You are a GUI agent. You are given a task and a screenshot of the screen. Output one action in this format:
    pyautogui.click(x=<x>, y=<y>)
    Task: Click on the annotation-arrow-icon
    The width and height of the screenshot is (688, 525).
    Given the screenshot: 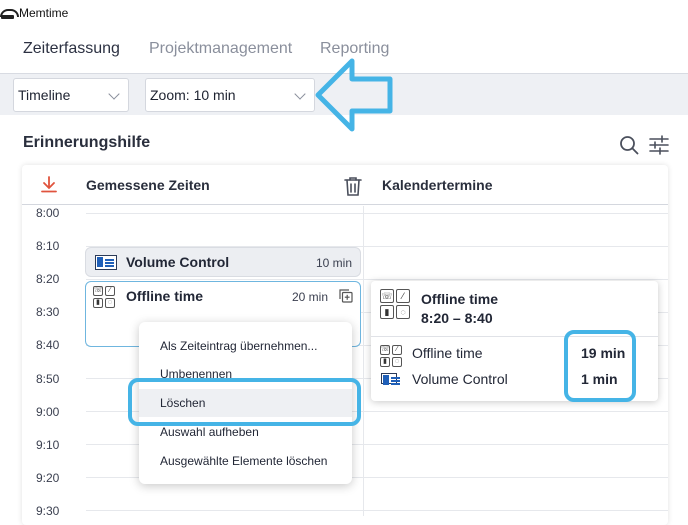 What is the action you would take?
    pyautogui.click(x=354, y=95)
    